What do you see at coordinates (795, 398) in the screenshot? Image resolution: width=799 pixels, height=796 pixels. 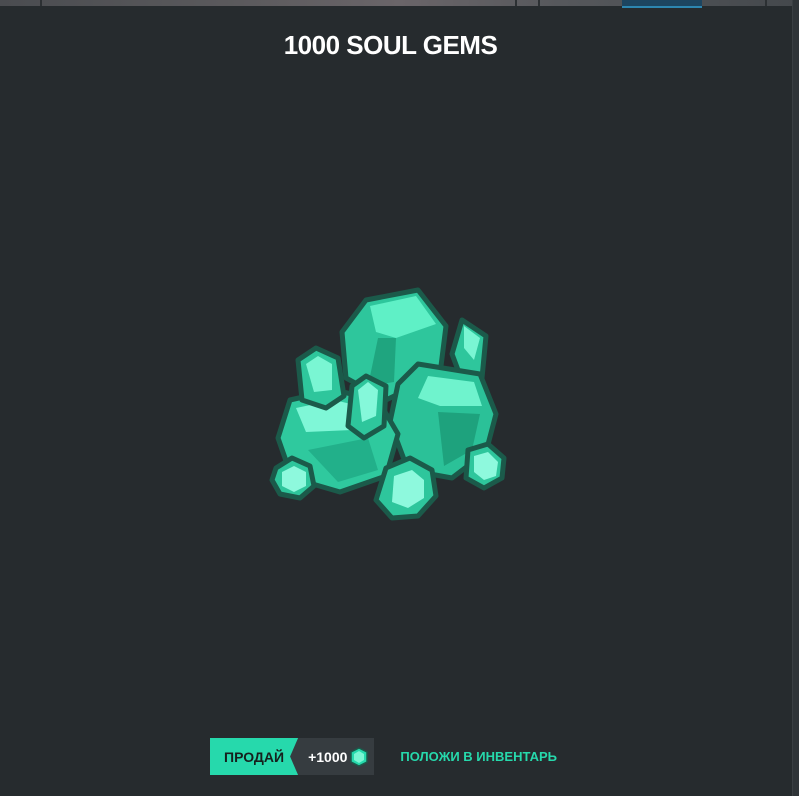 I see `scrollbar-track` at bounding box center [795, 398].